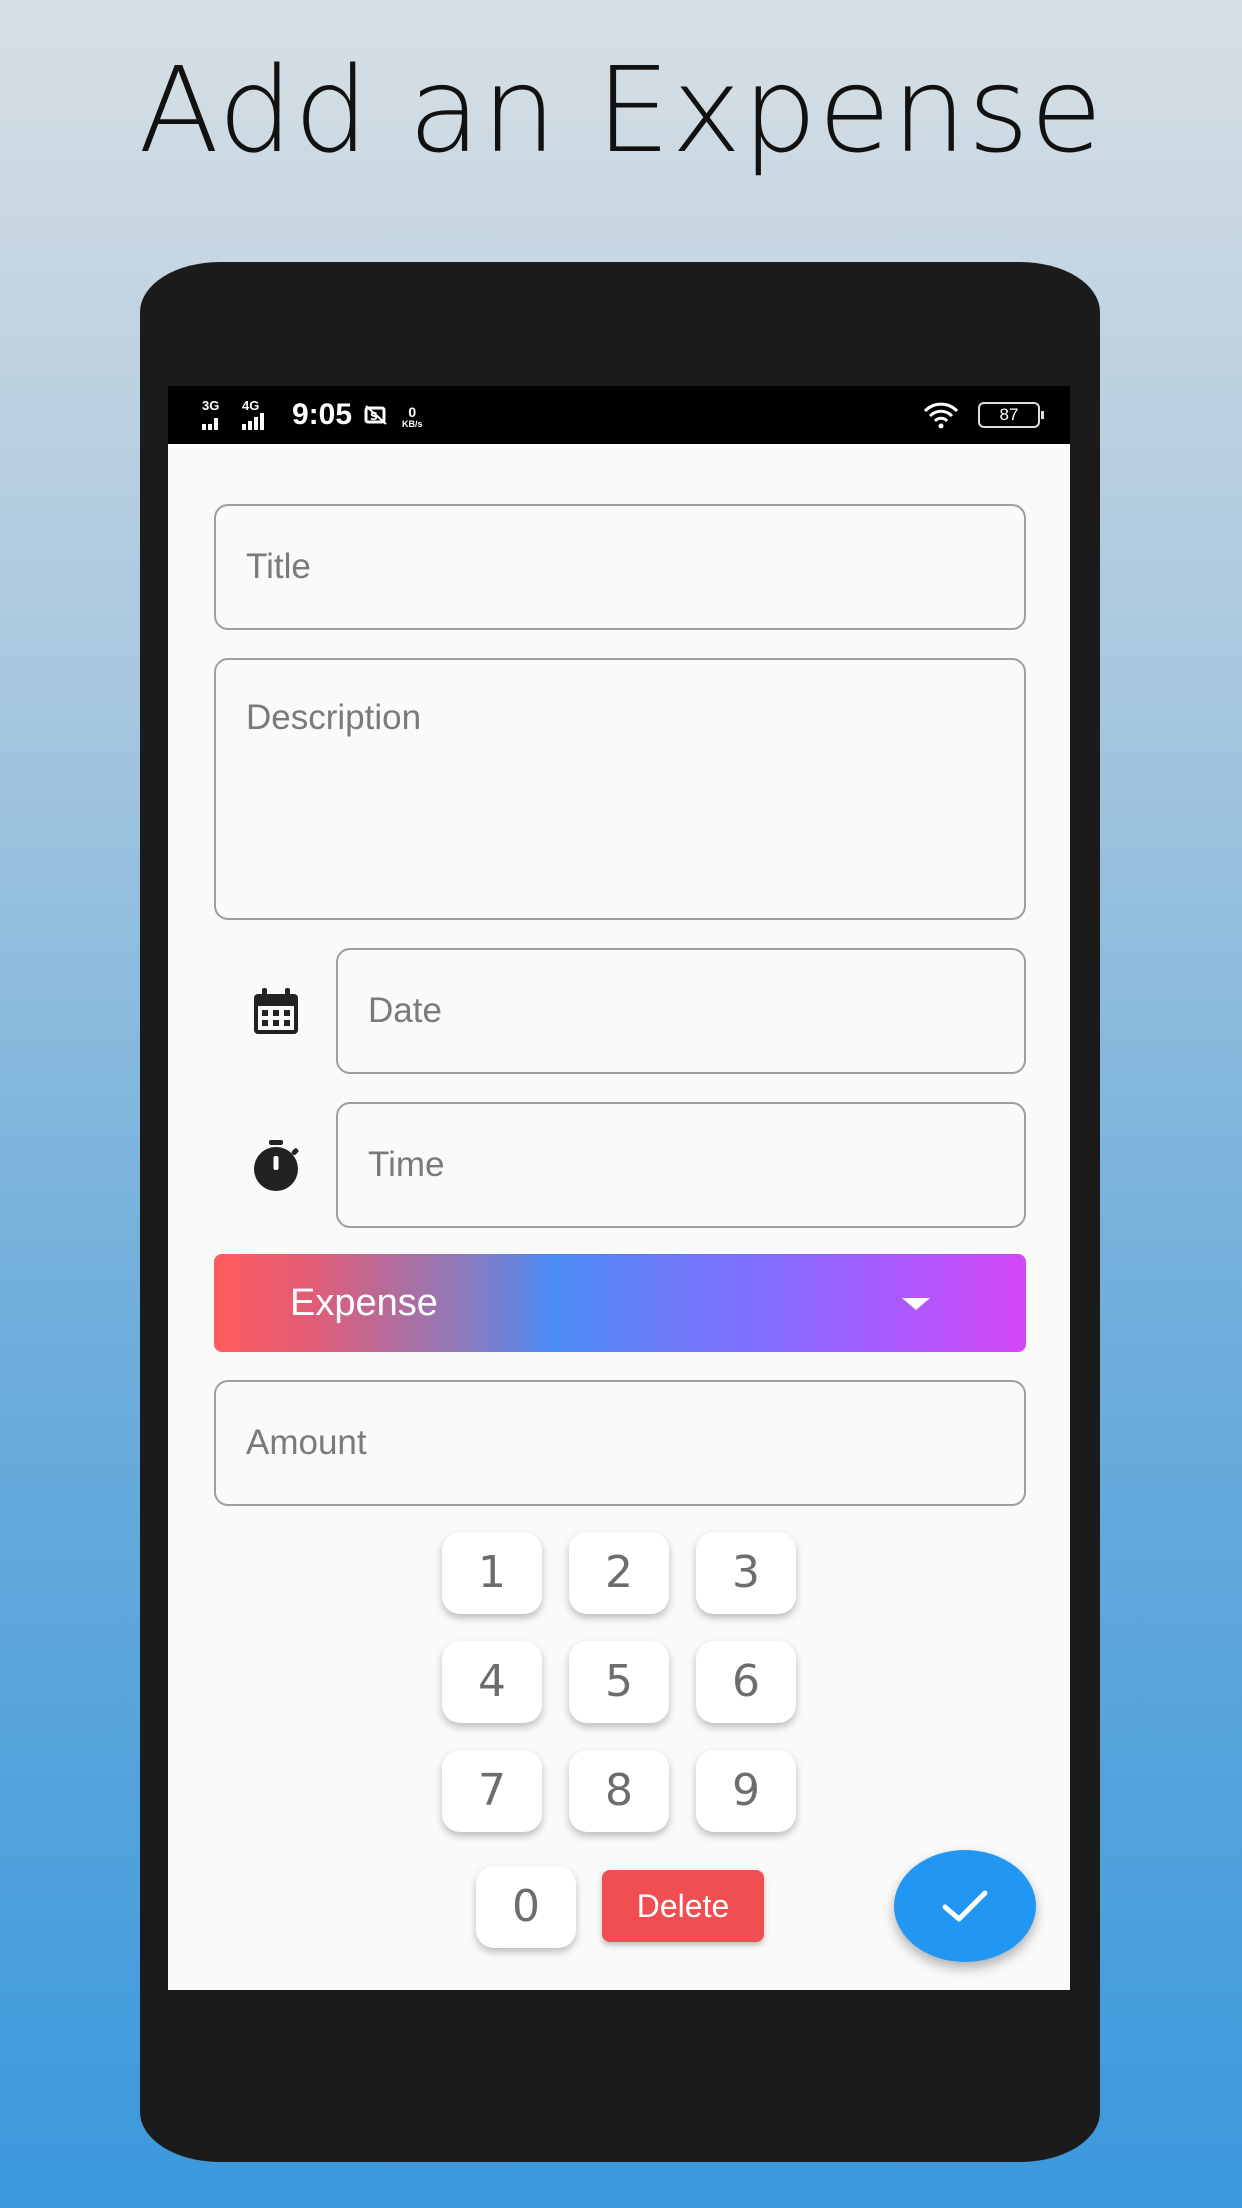 The height and width of the screenshot is (2208, 1242). Describe the element at coordinates (306, 1442) in the screenshot. I see `amount-placeholder: Amount` at that location.